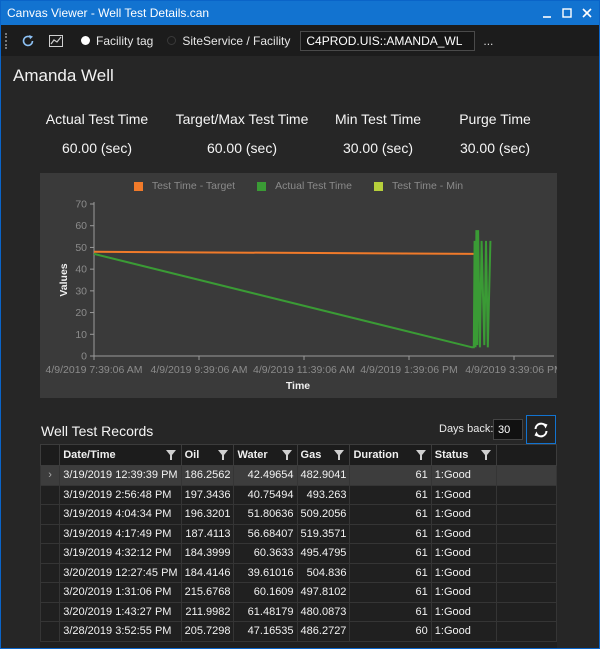 The height and width of the screenshot is (649, 600). Describe the element at coordinates (323, 533) in the screenshot. I see `cell-gas: 519.3571` at that location.